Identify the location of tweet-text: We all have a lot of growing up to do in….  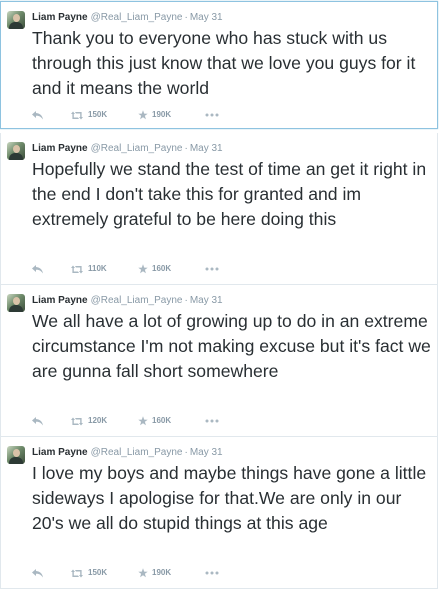
(231, 346).